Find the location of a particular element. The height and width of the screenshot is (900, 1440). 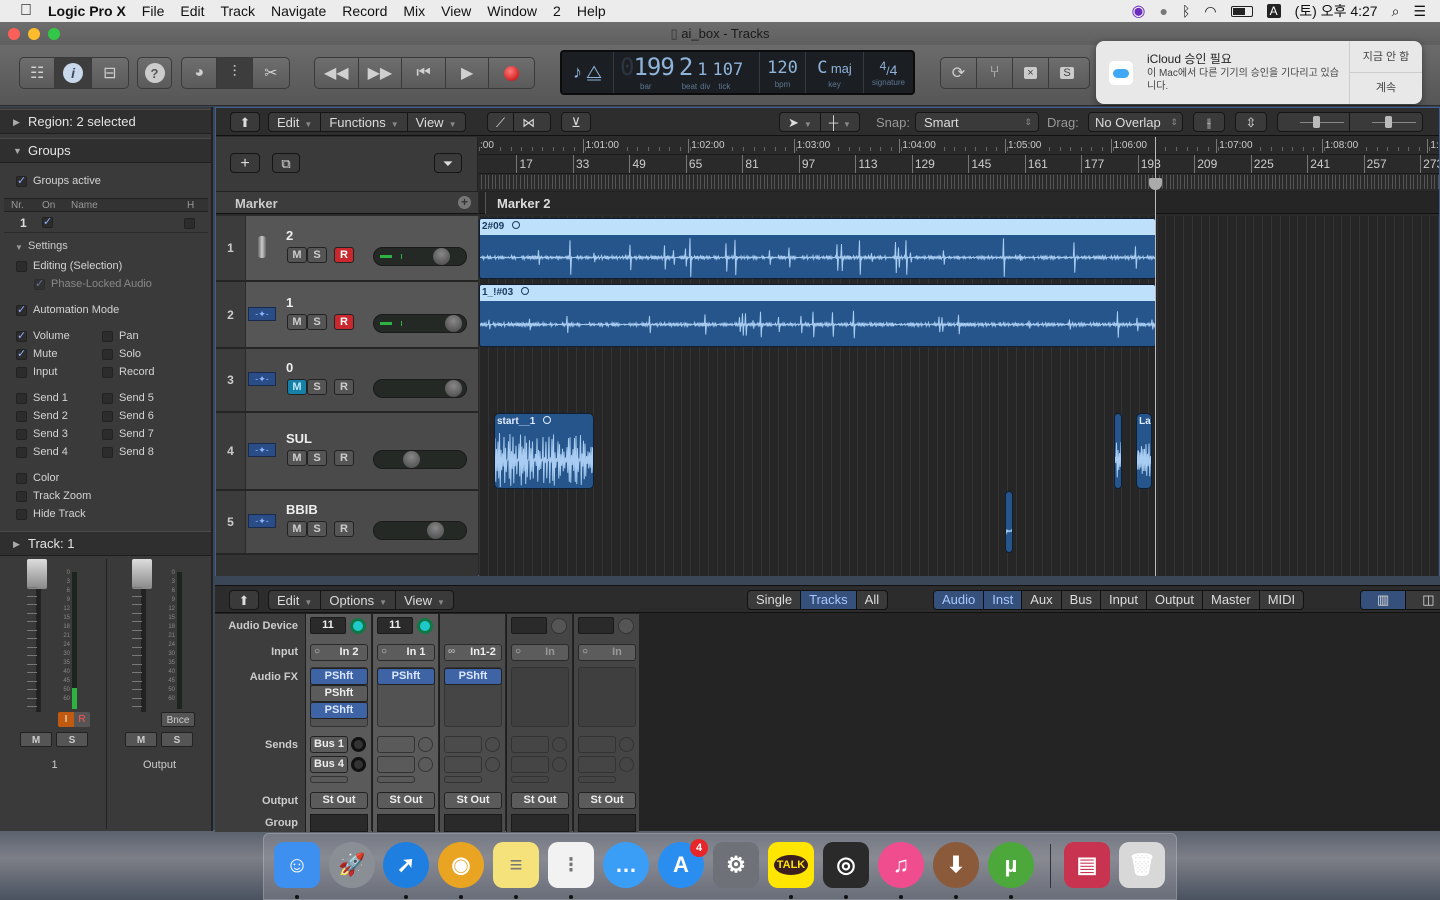

view-menu: View ▼ is located at coordinates (436, 122).